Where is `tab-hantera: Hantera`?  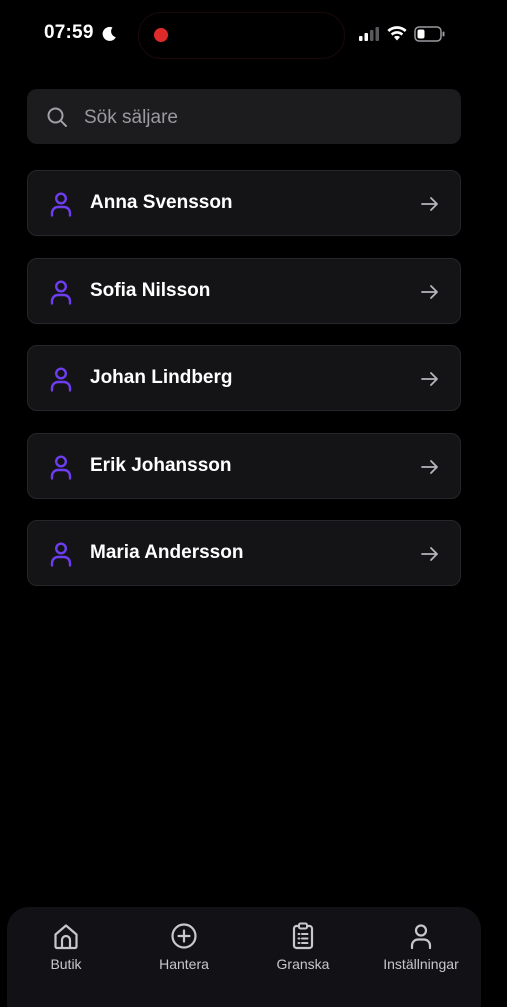 tab-hantera: Hantera is located at coordinates (184, 946).